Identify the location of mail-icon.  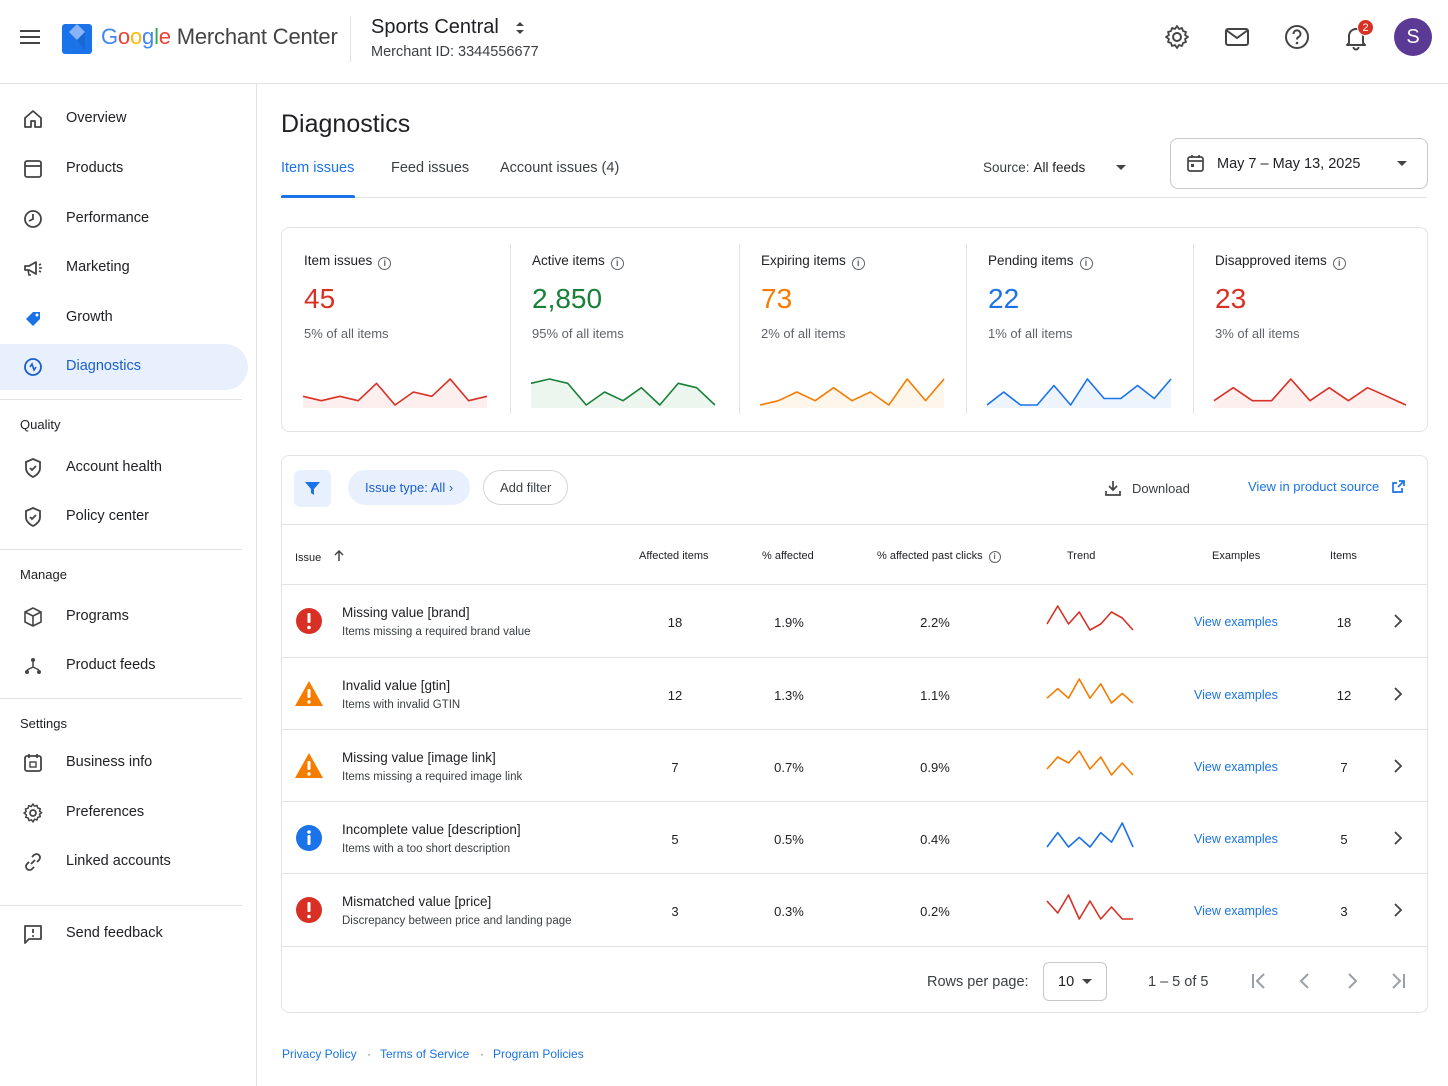
(1237, 37).